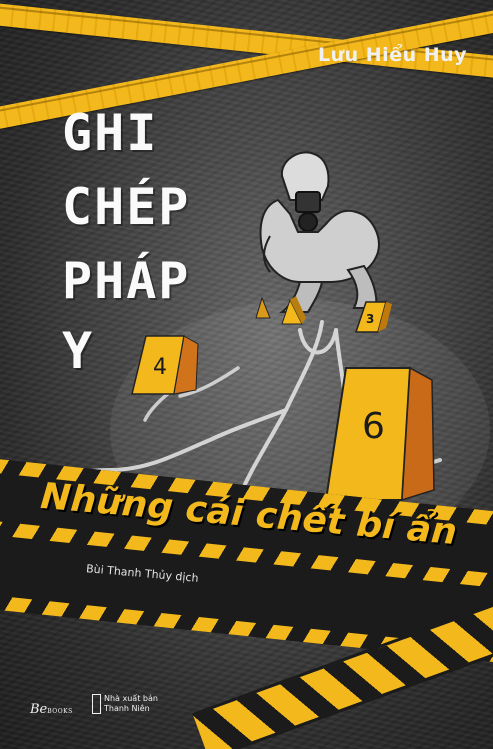 This screenshot has width=493, height=749. I want to click on subtitle-word-4: bí ẩn, so click(406, 528).